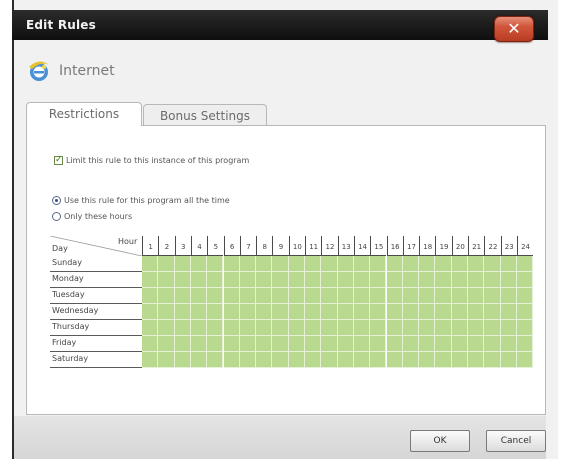  What do you see at coordinates (231, 246) in the screenshot?
I see `hour-header-6: 6` at bounding box center [231, 246].